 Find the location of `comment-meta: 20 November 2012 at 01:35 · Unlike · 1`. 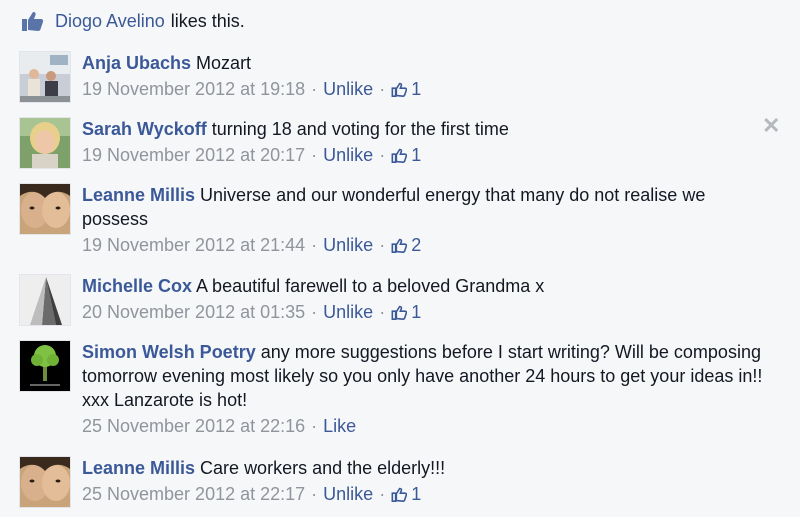

comment-meta: 20 November 2012 at 01:35 · Unlike · 1 is located at coordinates (252, 312).